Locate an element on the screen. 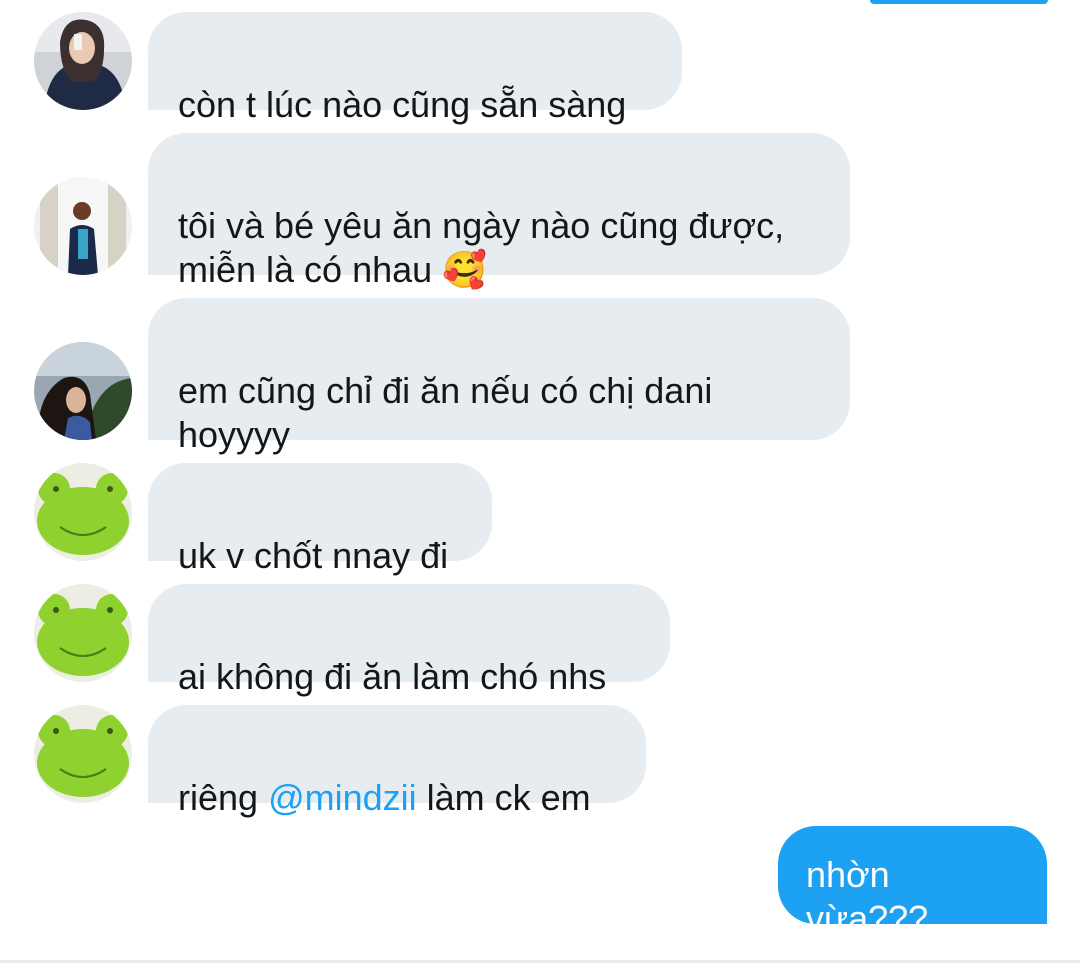 The height and width of the screenshot is (963, 1080). message-text-before: riêng is located at coordinates (223, 797).